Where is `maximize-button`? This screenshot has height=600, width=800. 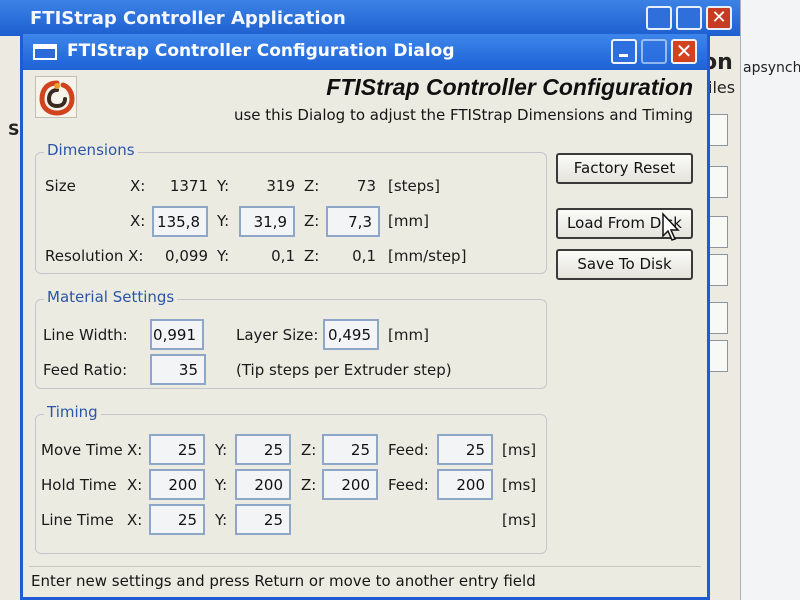
maximize-button is located at coordinates (654, 51).